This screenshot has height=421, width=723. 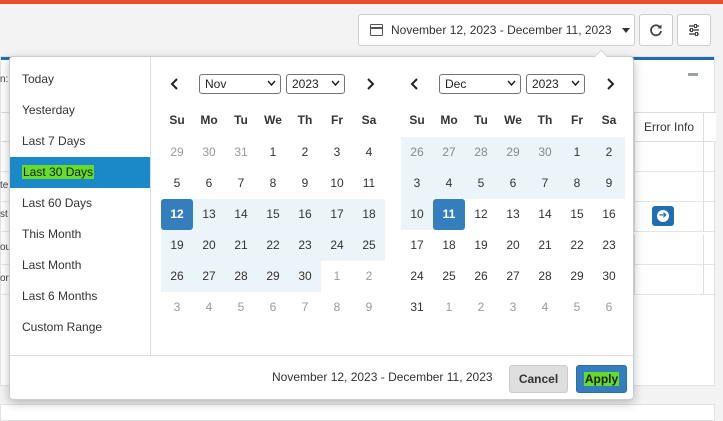 I want to click on range-yesterday: Yesterday, so click(x=80, y=110).